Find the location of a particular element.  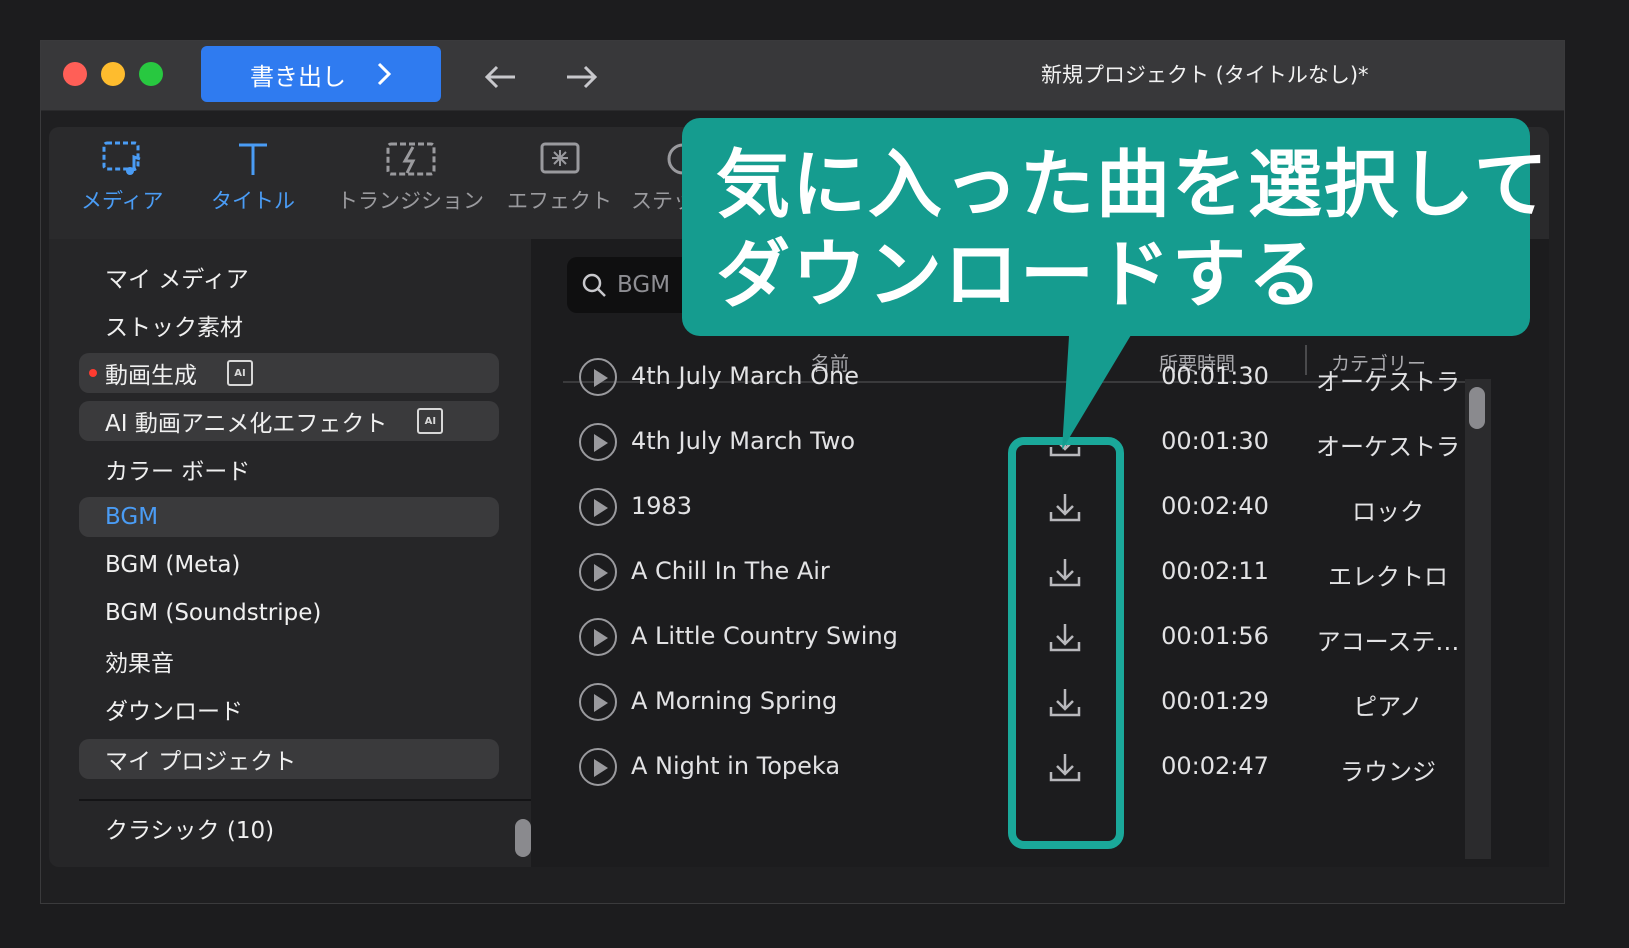

tab-title-label: タイトル is located at coordinates (253, 201).